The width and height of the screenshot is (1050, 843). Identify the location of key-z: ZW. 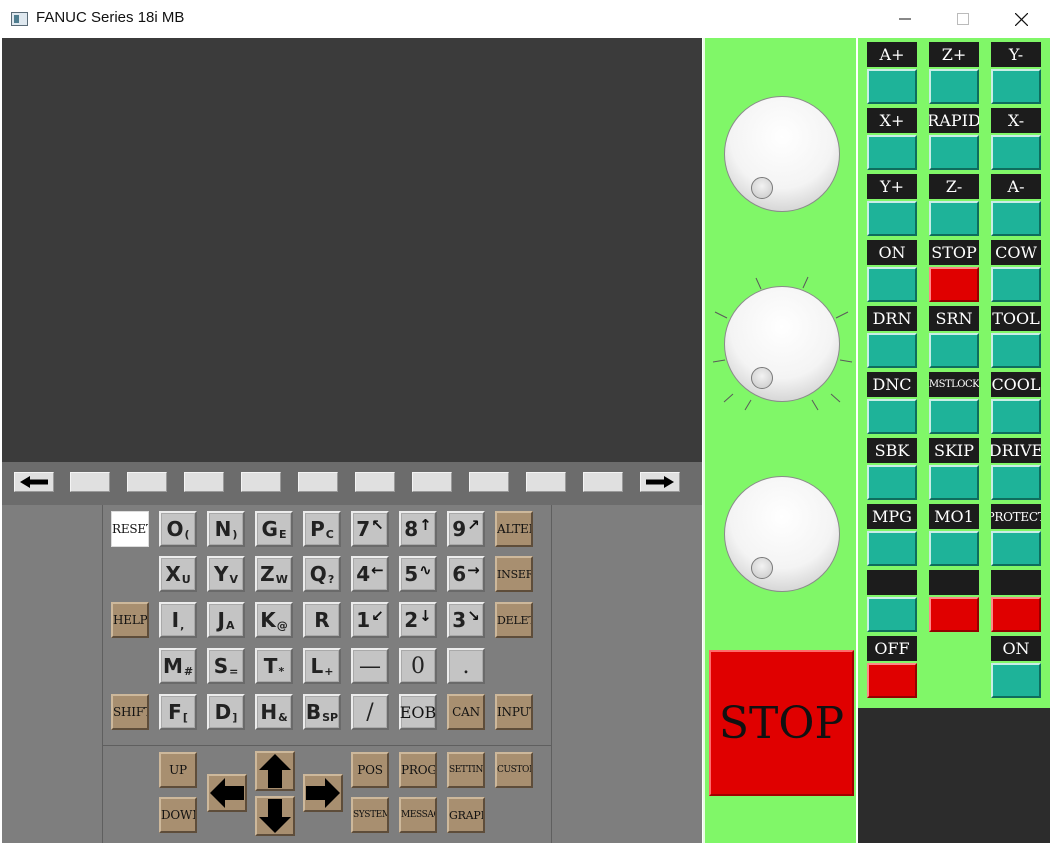
(274, 574).